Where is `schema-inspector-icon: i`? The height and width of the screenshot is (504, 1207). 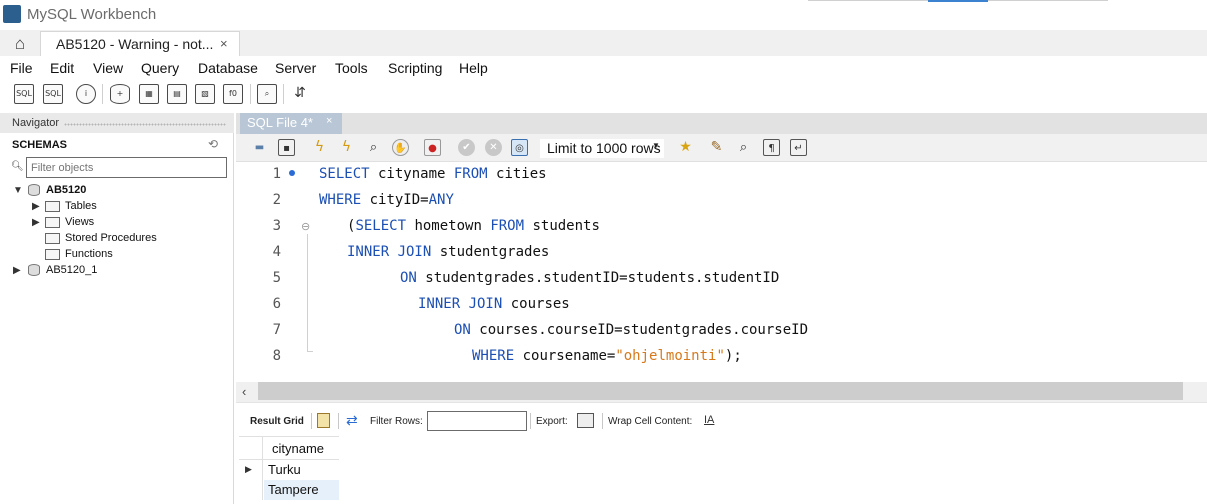
schema-inspector-icon: i is located at coordinates (86, 94).